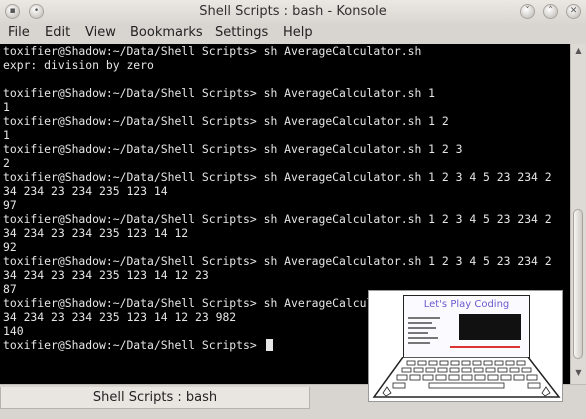 This screenshot has width=586, height=419. I want to click on close-icon: ✕, so click(573, 11).